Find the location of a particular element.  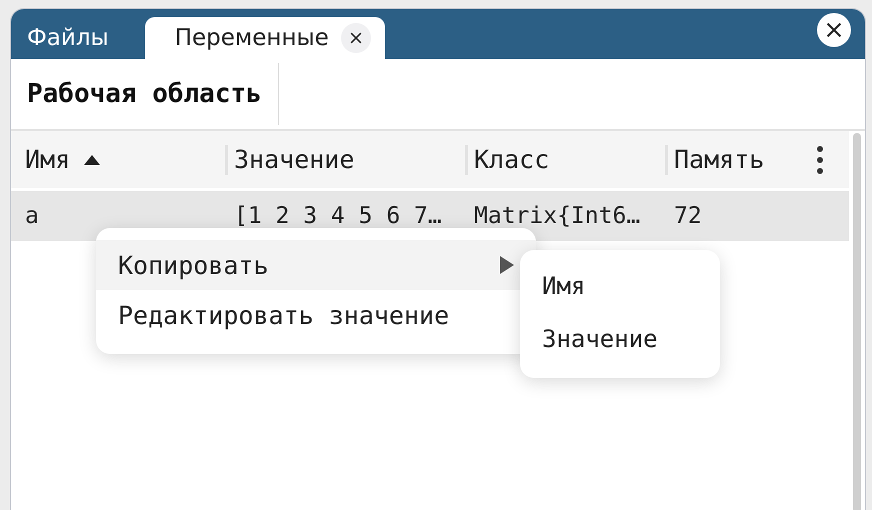

column-header: Значение is located at coordinates (294, 159).